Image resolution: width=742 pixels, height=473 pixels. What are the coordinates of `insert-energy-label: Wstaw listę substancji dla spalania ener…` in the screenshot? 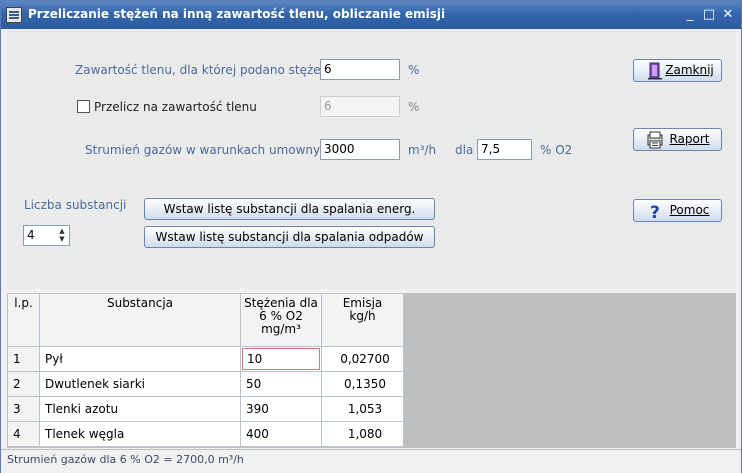 It's located at (289, 209).